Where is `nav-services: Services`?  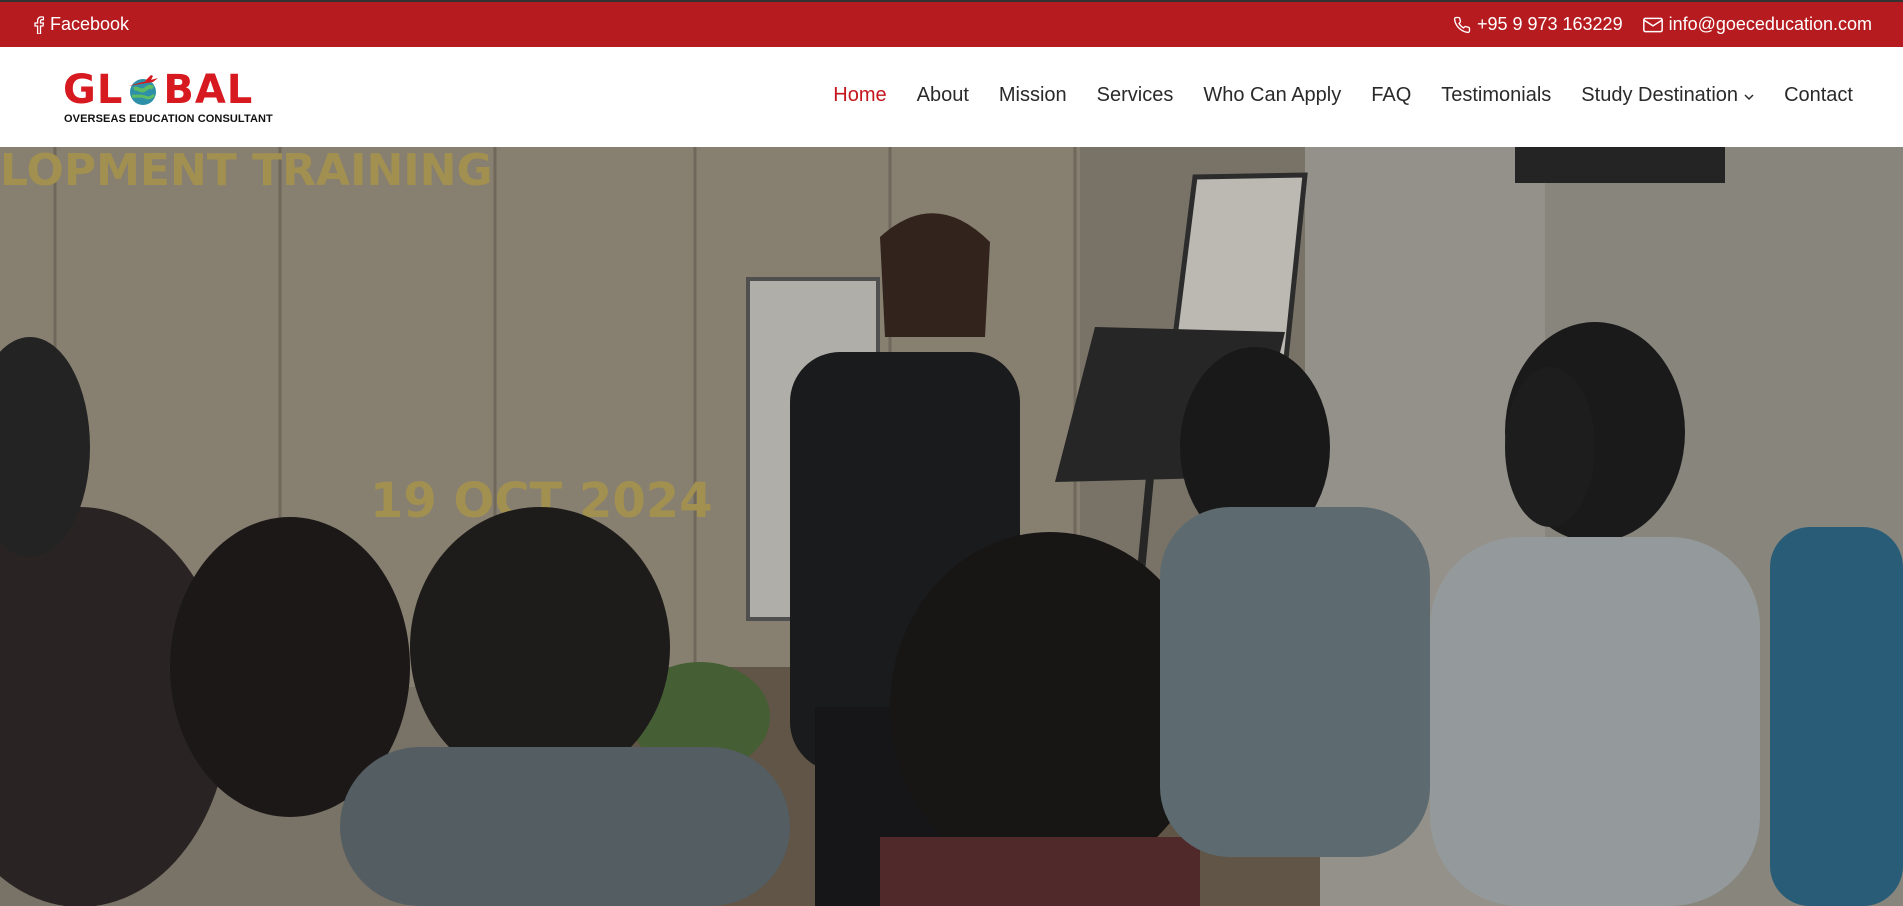
nav-services: Services is located at coordinates (1135, 95).